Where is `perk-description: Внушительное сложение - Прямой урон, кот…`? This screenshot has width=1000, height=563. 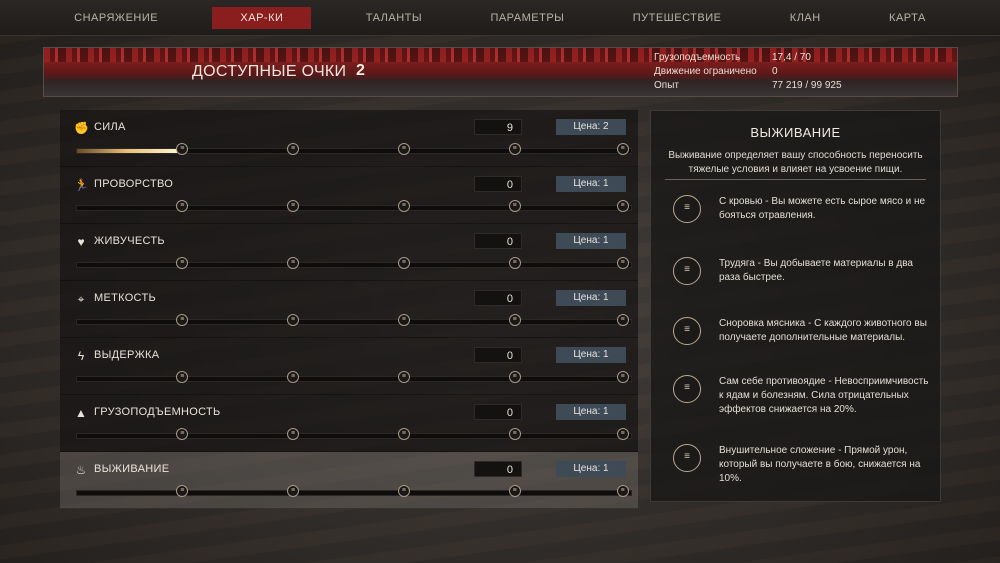
perk-description: Внушительное сложение - Прямой урон, кот… is located at coordinates (820, 464).